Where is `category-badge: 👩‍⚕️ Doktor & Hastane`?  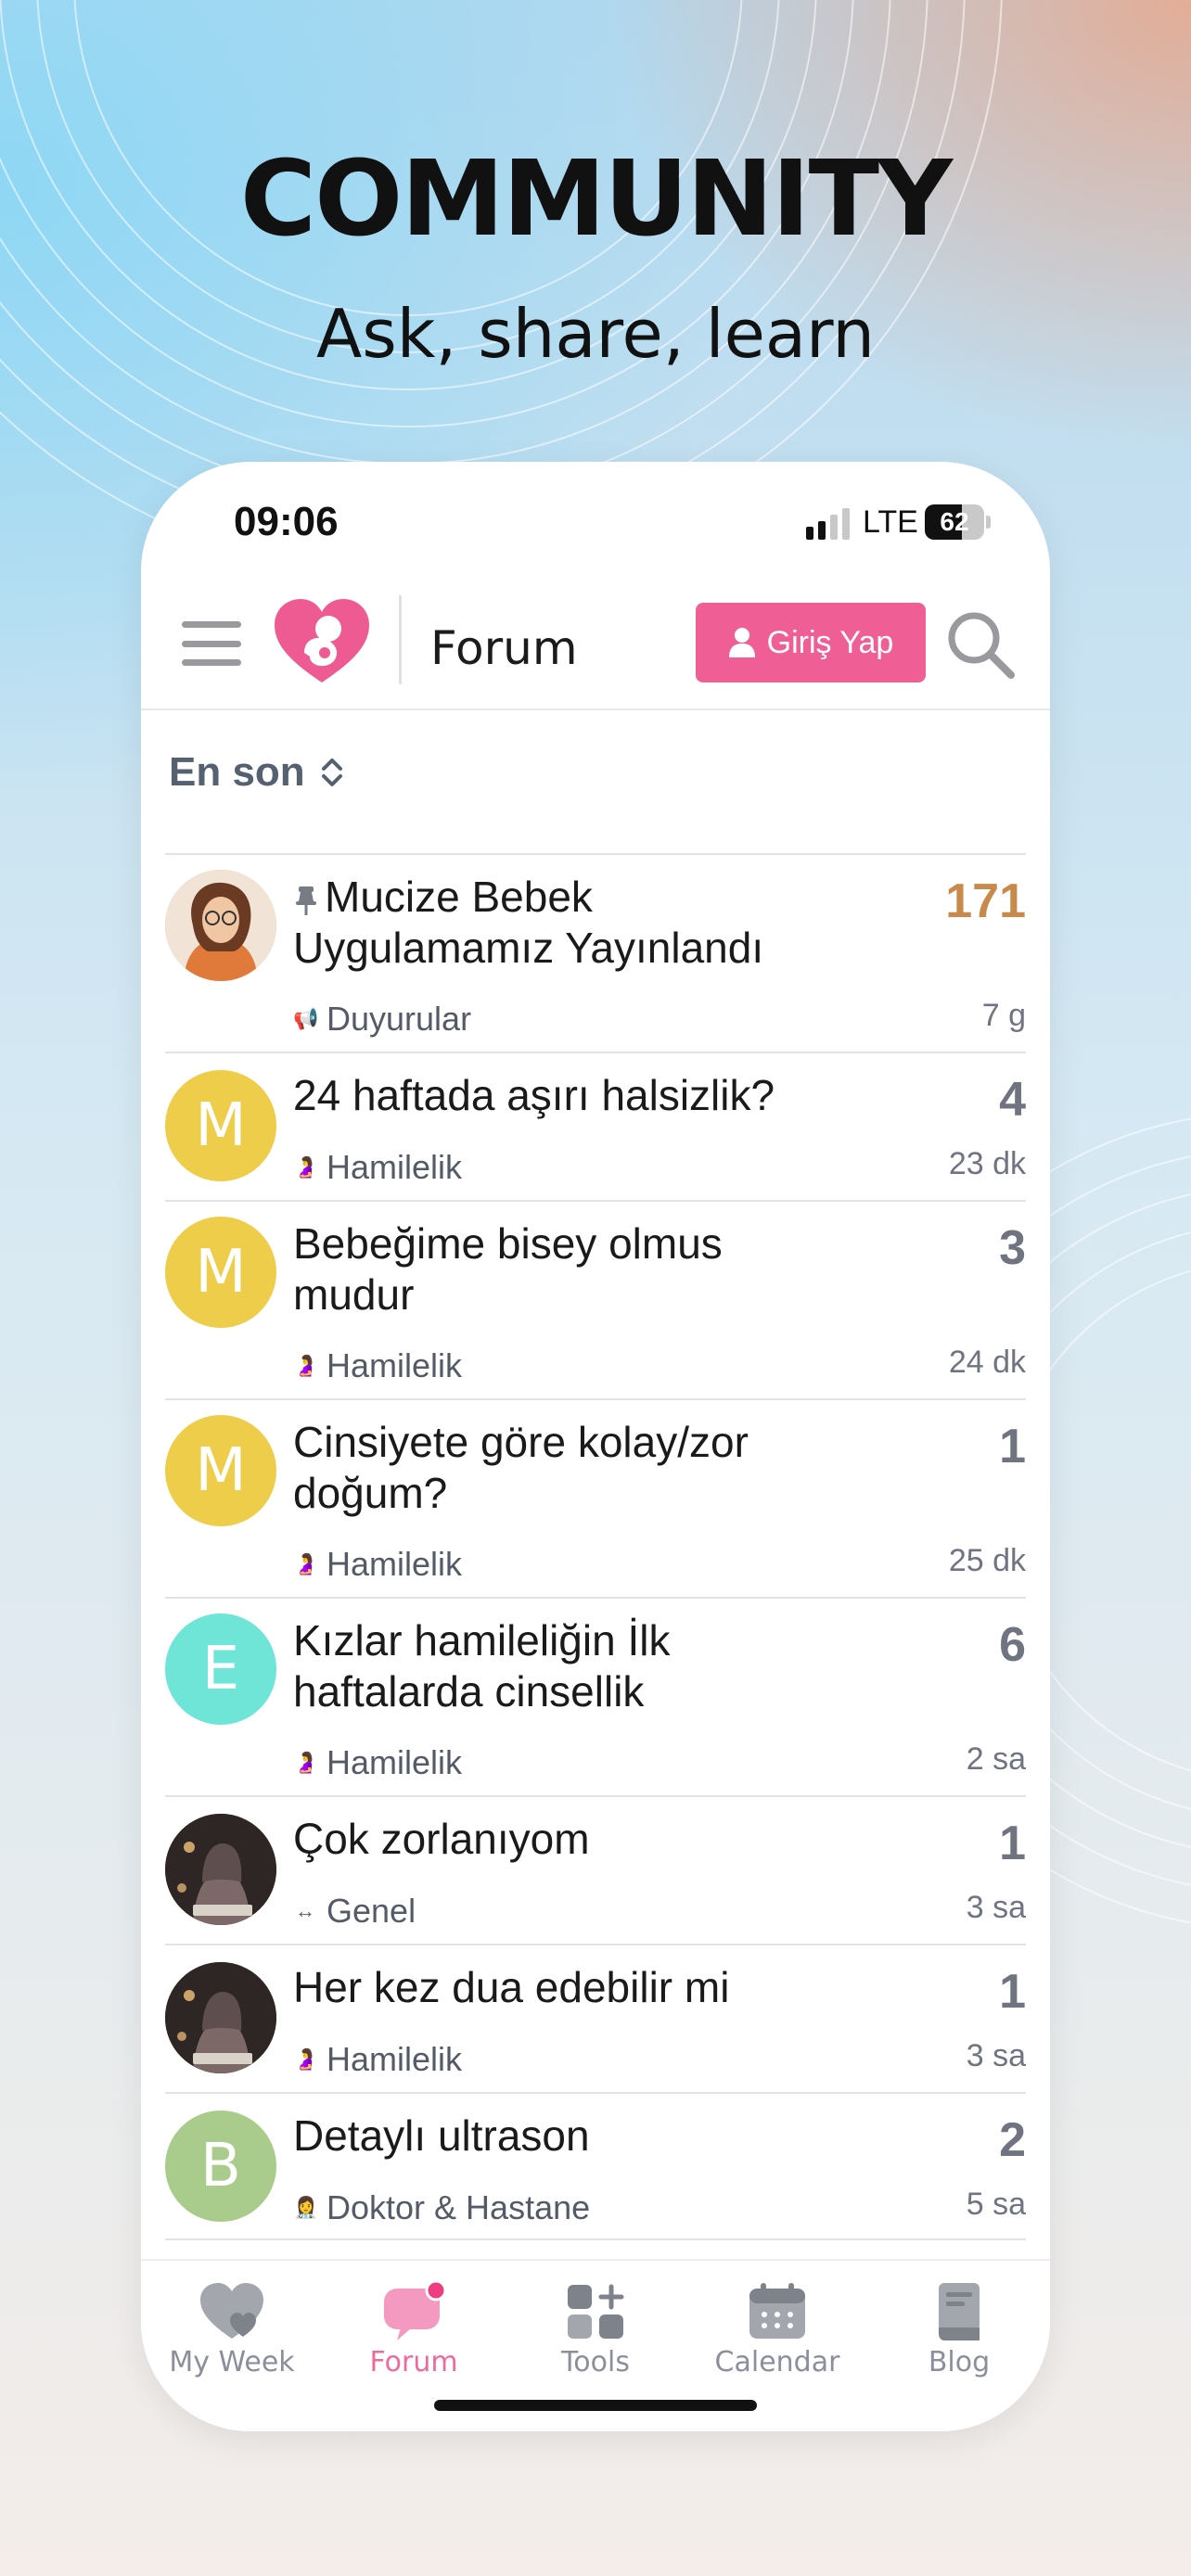 category-badge: 👩‍⚕️ Doktor & Hastane is located at coordinates (441, 2207).